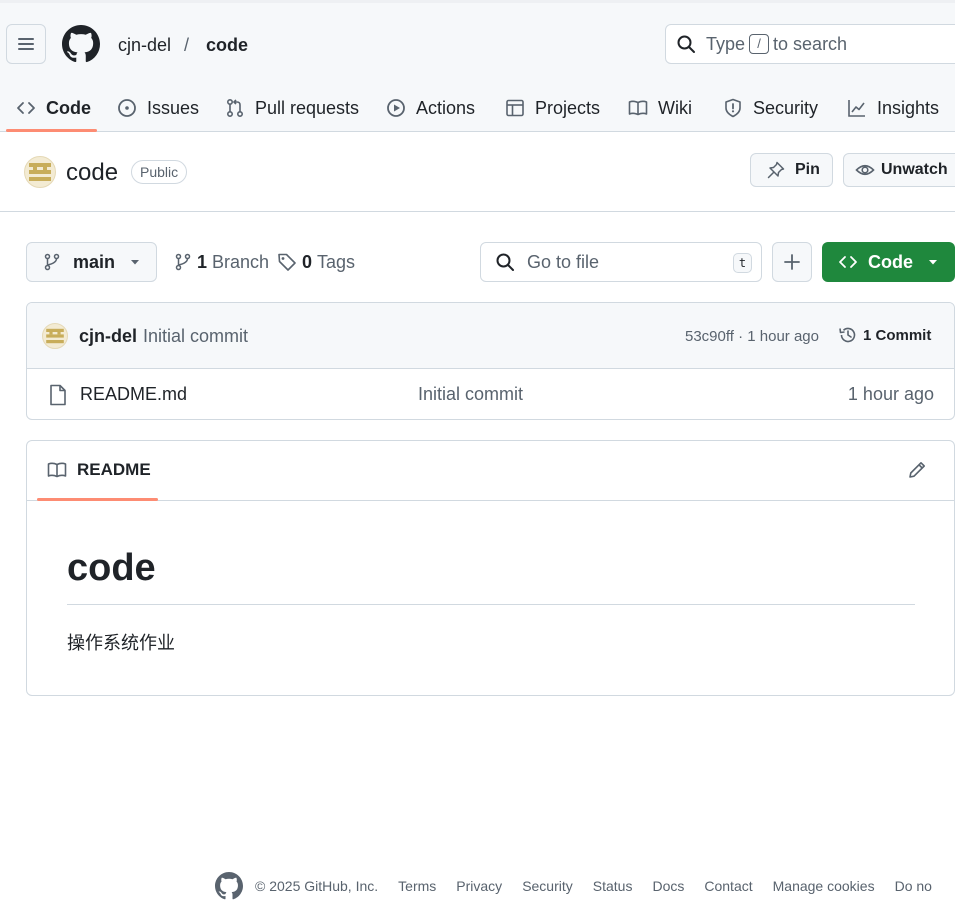  I want to click on tab-label: Insights, so click(908, 107).